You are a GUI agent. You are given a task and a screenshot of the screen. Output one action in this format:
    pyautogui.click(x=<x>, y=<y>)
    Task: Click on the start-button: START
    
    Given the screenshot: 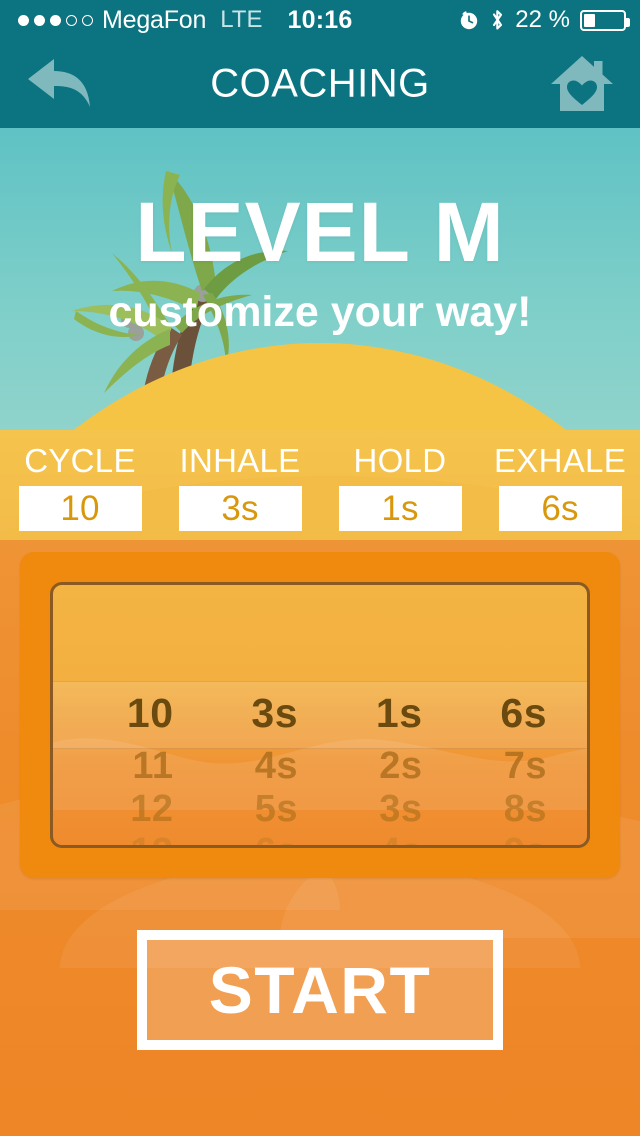 What is the action you would take?
    pyautogui.click(x=320, y=990)
    